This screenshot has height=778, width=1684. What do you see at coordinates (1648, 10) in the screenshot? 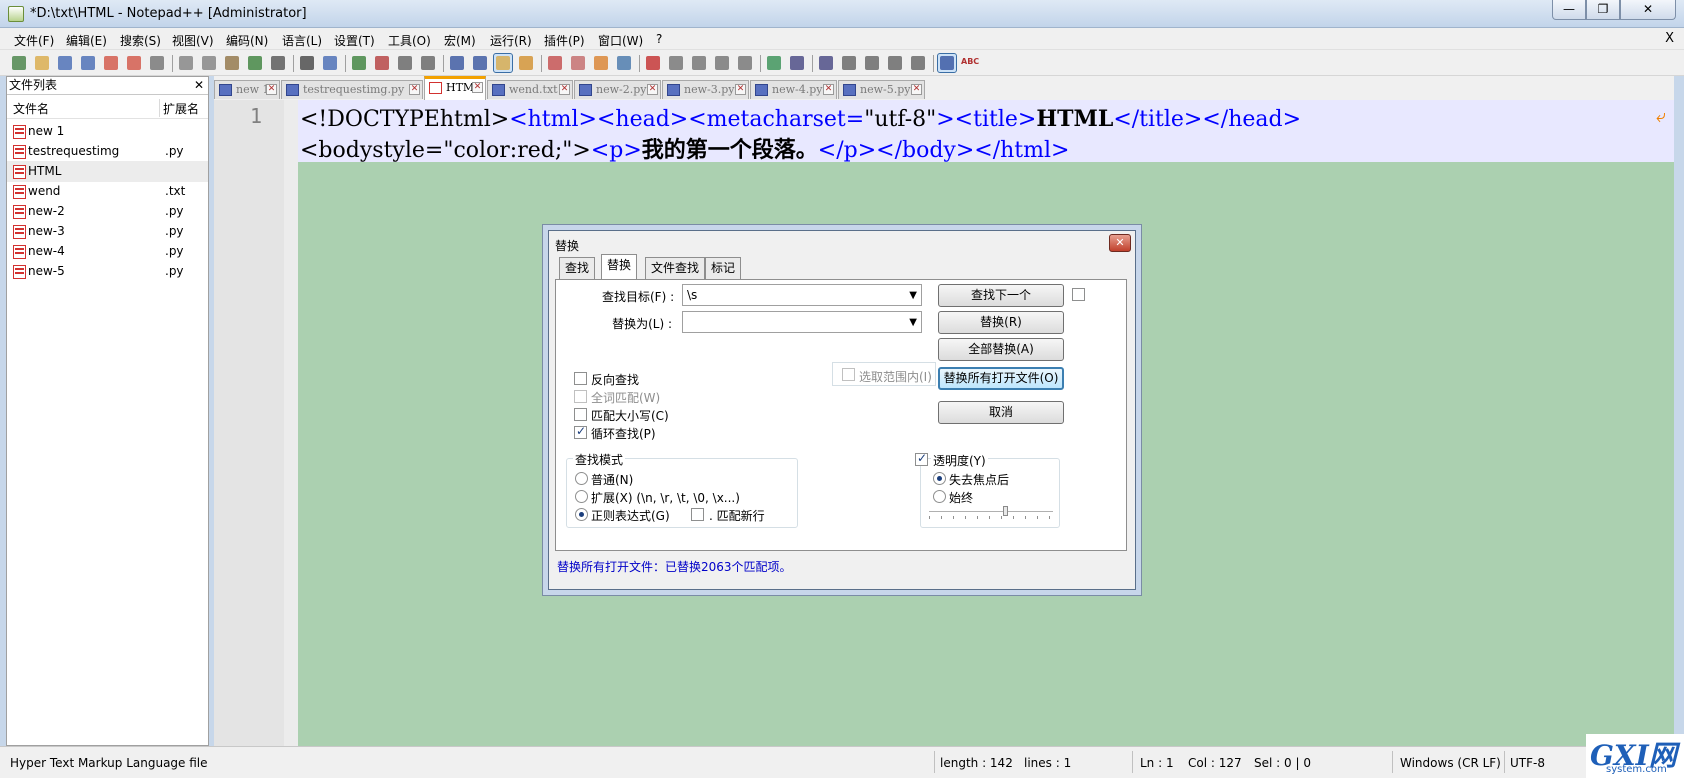
I see `close-button: ✕` at bounding box center [1648, 10].